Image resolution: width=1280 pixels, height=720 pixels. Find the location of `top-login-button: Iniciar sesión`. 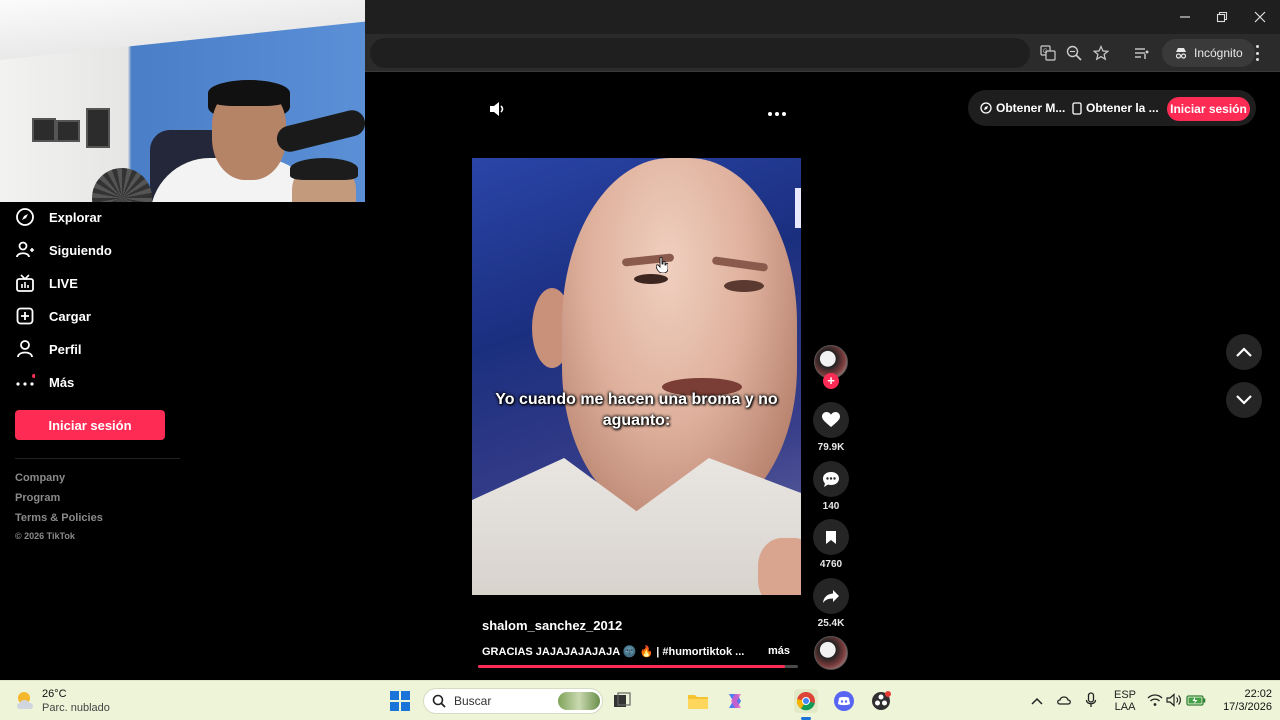

top-login-button: Iniciar sesión is located at coordinates (1208, 109).